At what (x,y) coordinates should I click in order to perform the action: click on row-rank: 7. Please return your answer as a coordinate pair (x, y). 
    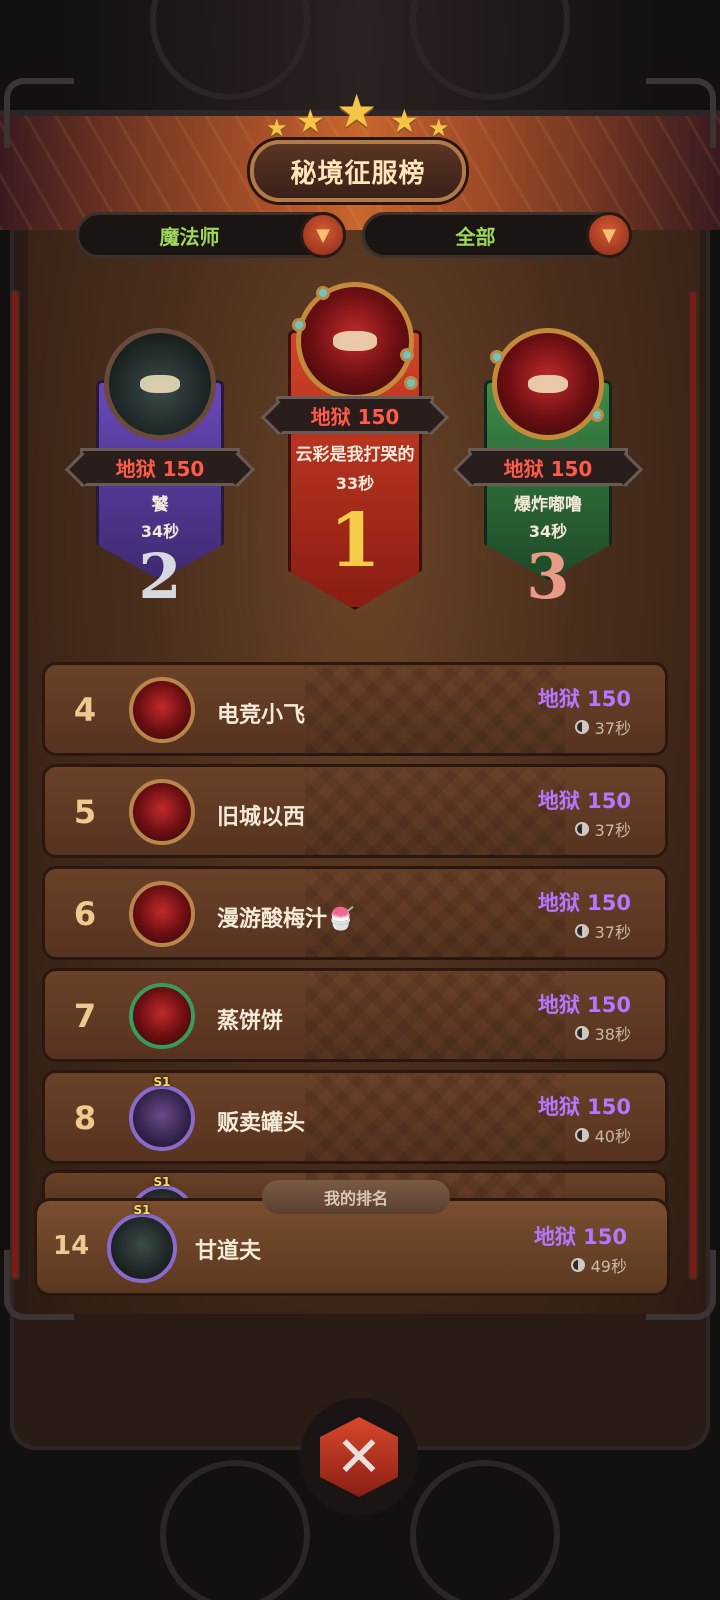
    Looking at the image, I should click on (85, 1016).